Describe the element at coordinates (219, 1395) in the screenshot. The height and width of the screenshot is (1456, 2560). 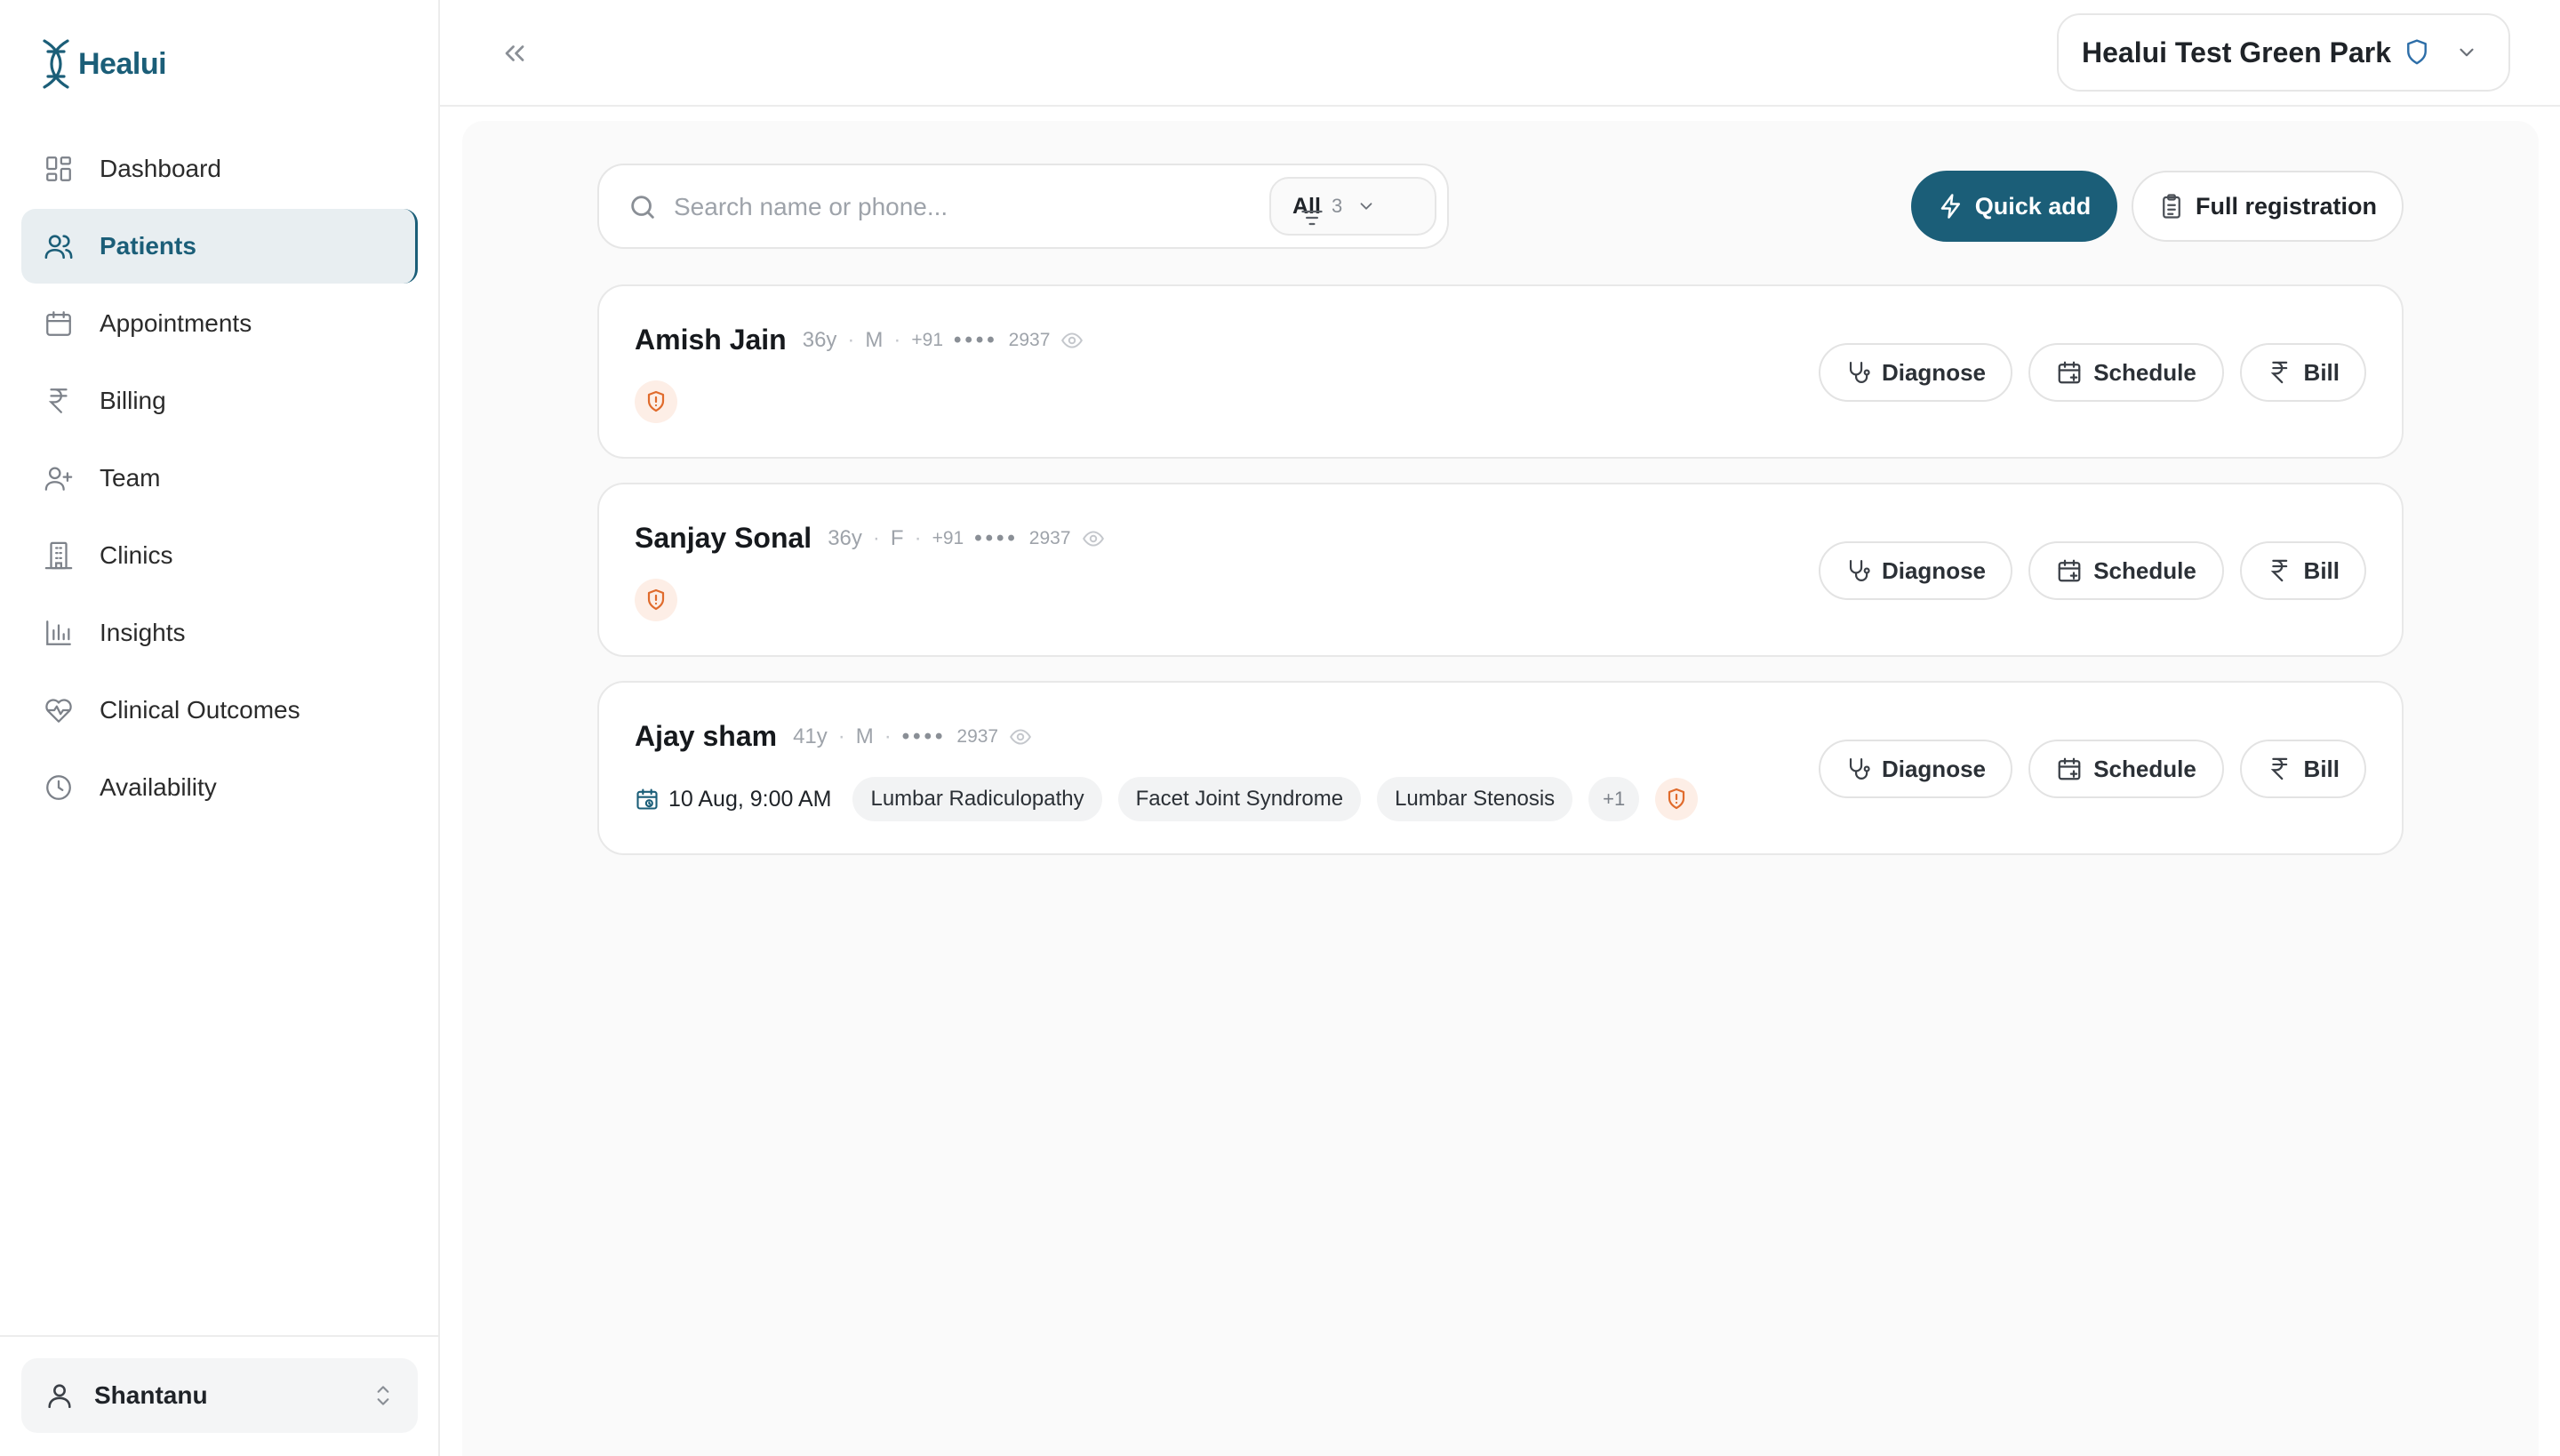
I see `user-menu-button: Shantanu` at that location.